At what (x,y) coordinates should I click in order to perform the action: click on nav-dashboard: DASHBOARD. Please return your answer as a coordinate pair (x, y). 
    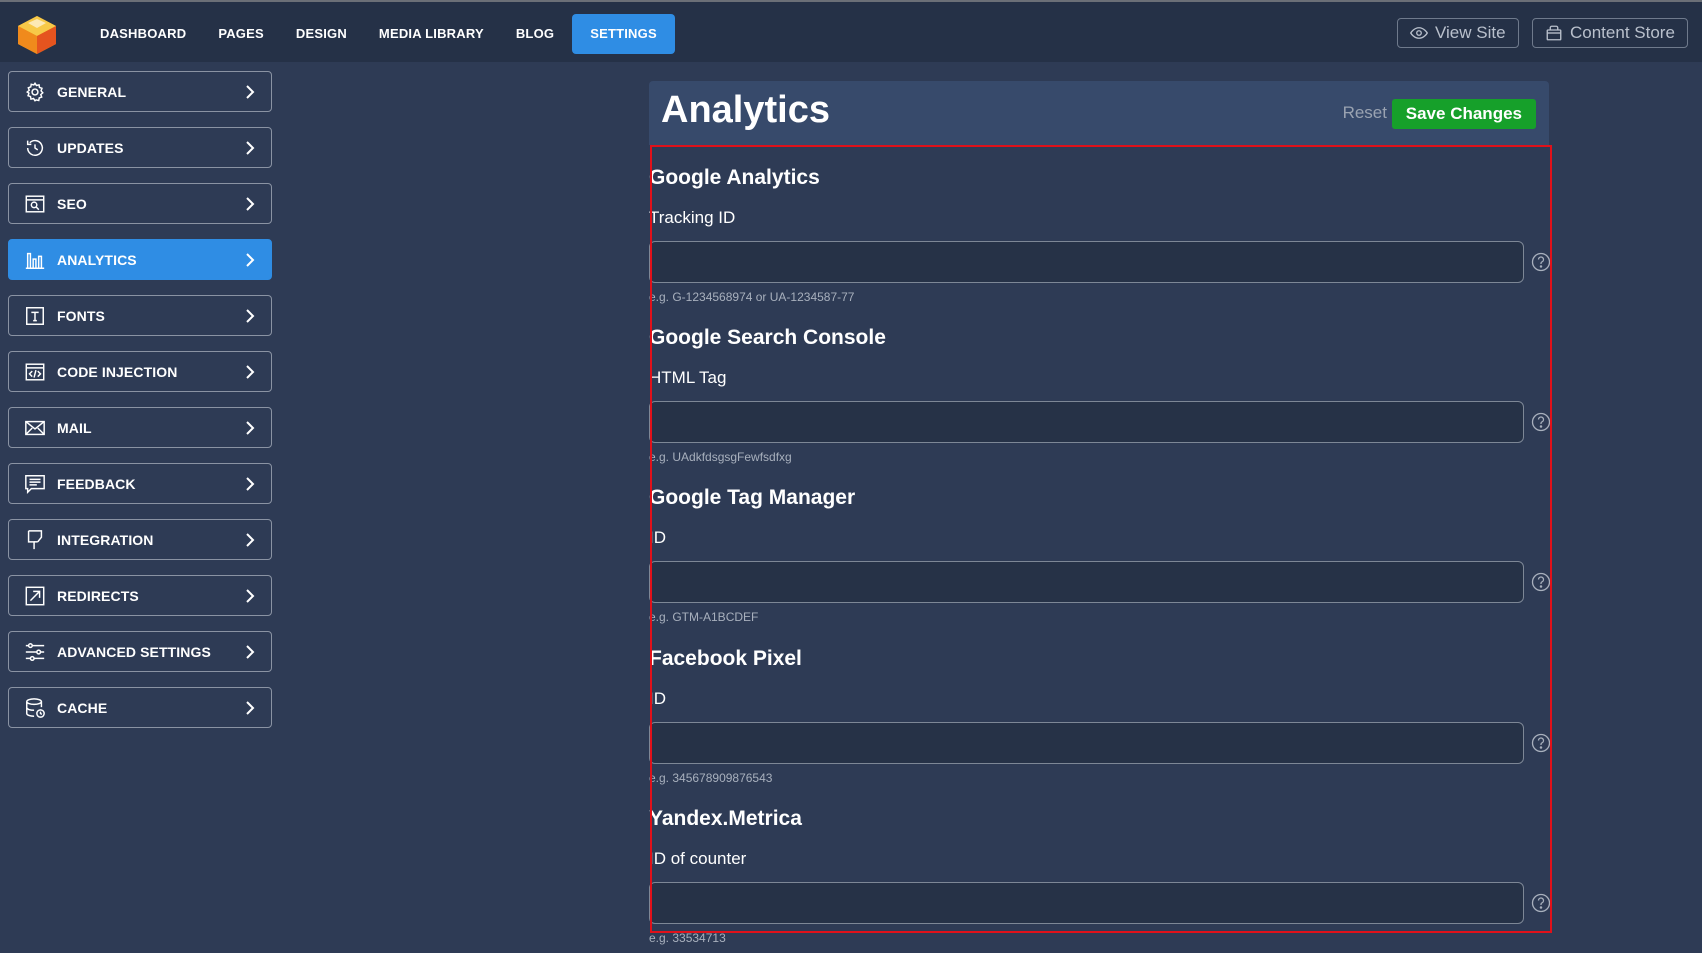
    Looking at the image, I should click on (143, 34).